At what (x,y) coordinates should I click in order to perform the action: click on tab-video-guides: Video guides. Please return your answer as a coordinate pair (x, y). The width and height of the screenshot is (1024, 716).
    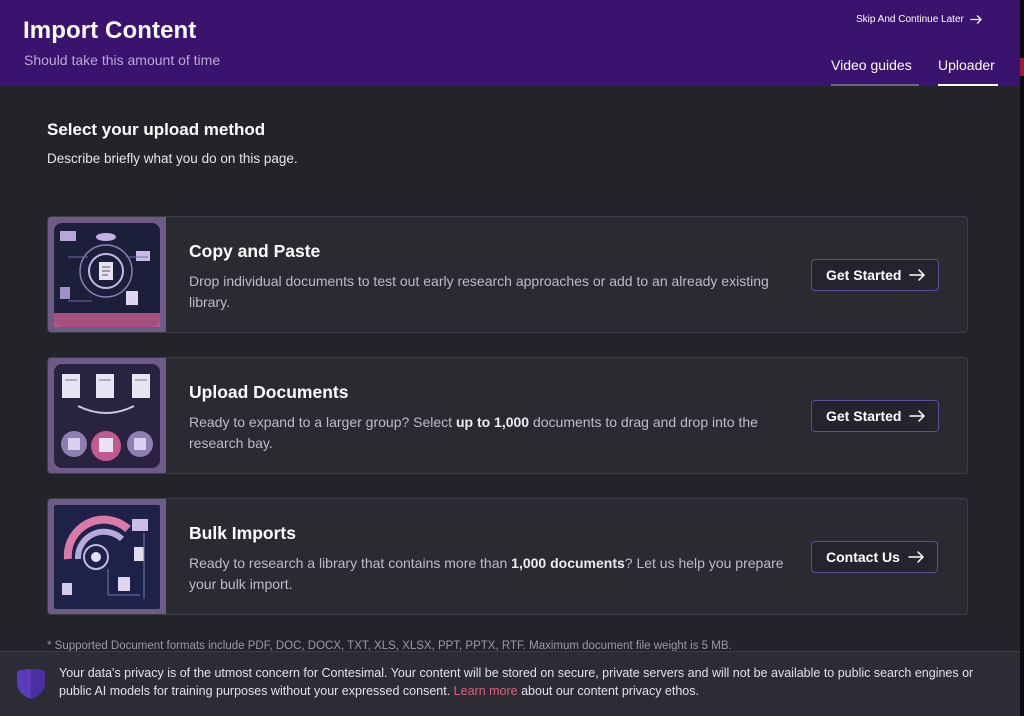
    Looking at the image, I should click on (875, 71).